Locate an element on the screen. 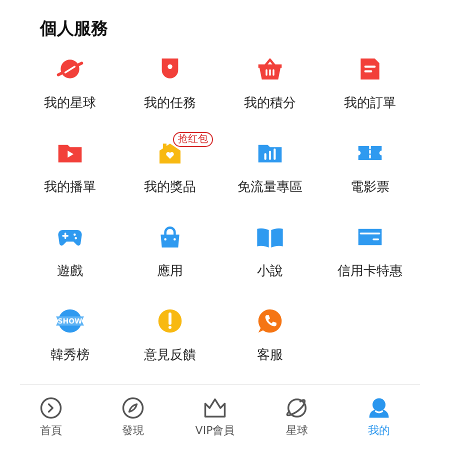  tab-item: 首頁 is located at coordinates (51, 416).